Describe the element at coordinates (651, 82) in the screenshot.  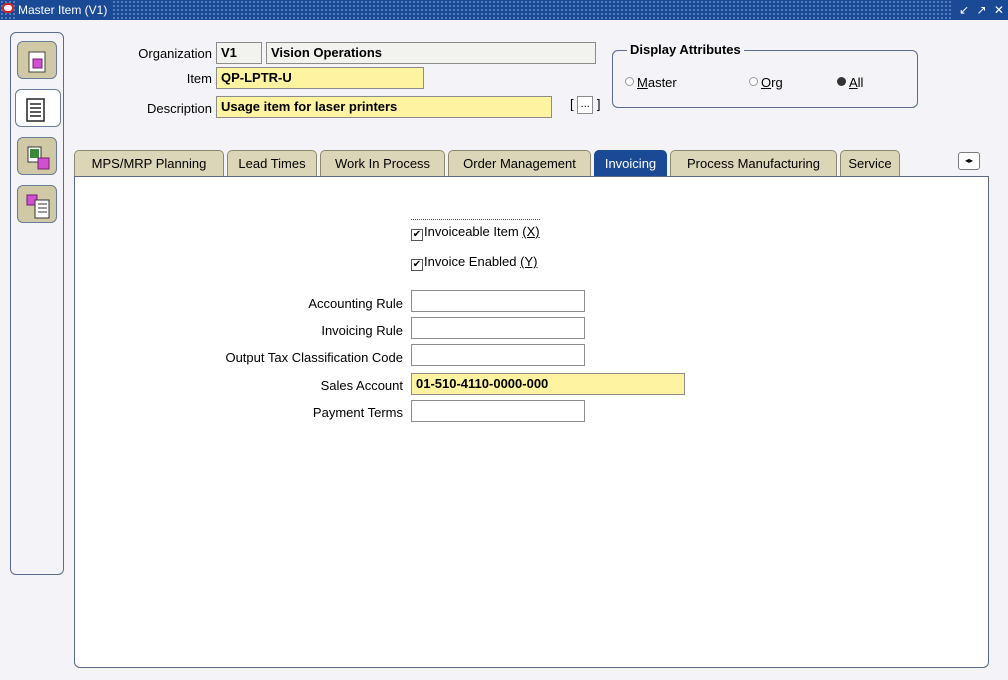
I see `radio-master: Master` at that location.